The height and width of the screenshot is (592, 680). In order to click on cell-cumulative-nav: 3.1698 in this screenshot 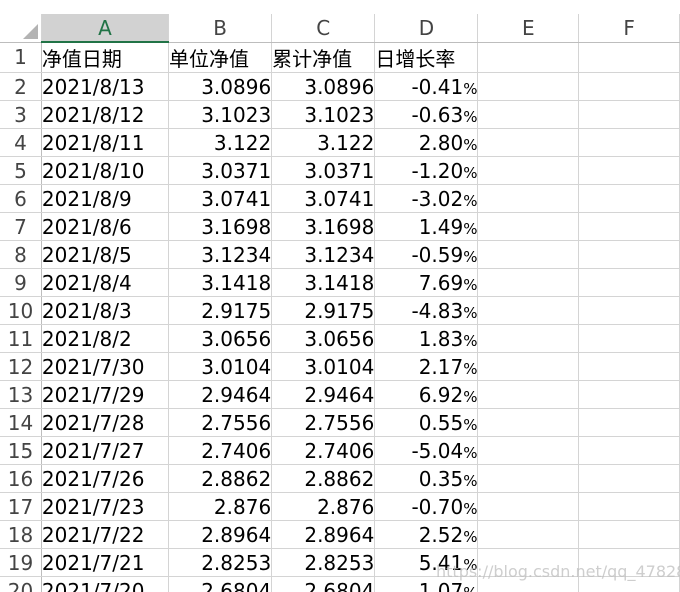, I will do `click(323, 226)`.